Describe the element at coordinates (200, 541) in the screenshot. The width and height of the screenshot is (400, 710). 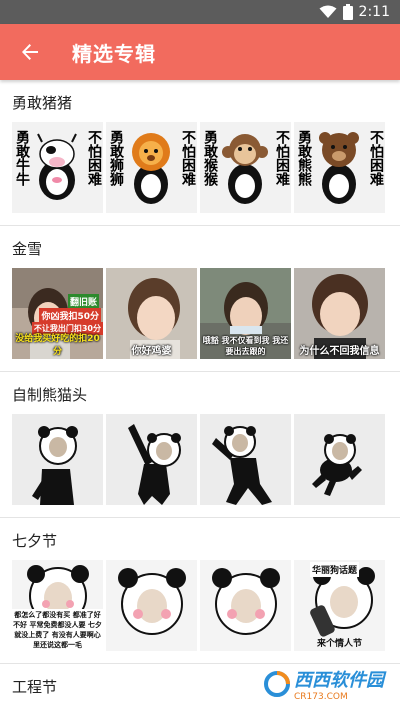
I see `album-title: 七夕节` at that location.